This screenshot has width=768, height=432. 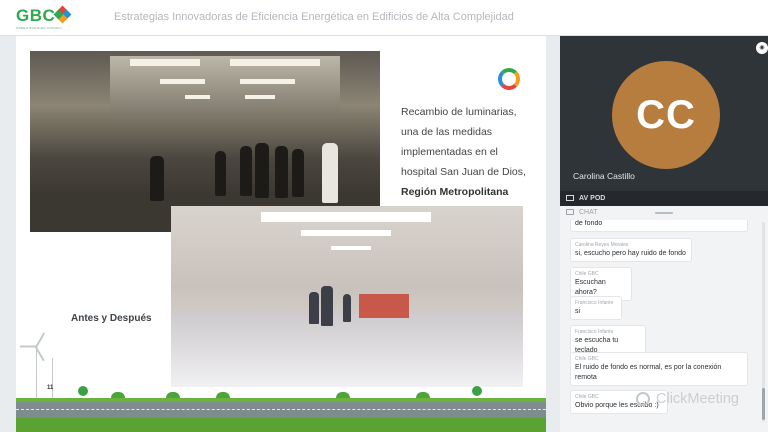 I want to click on chat-message: Francisco Infante si, so click(x=596, y=308).